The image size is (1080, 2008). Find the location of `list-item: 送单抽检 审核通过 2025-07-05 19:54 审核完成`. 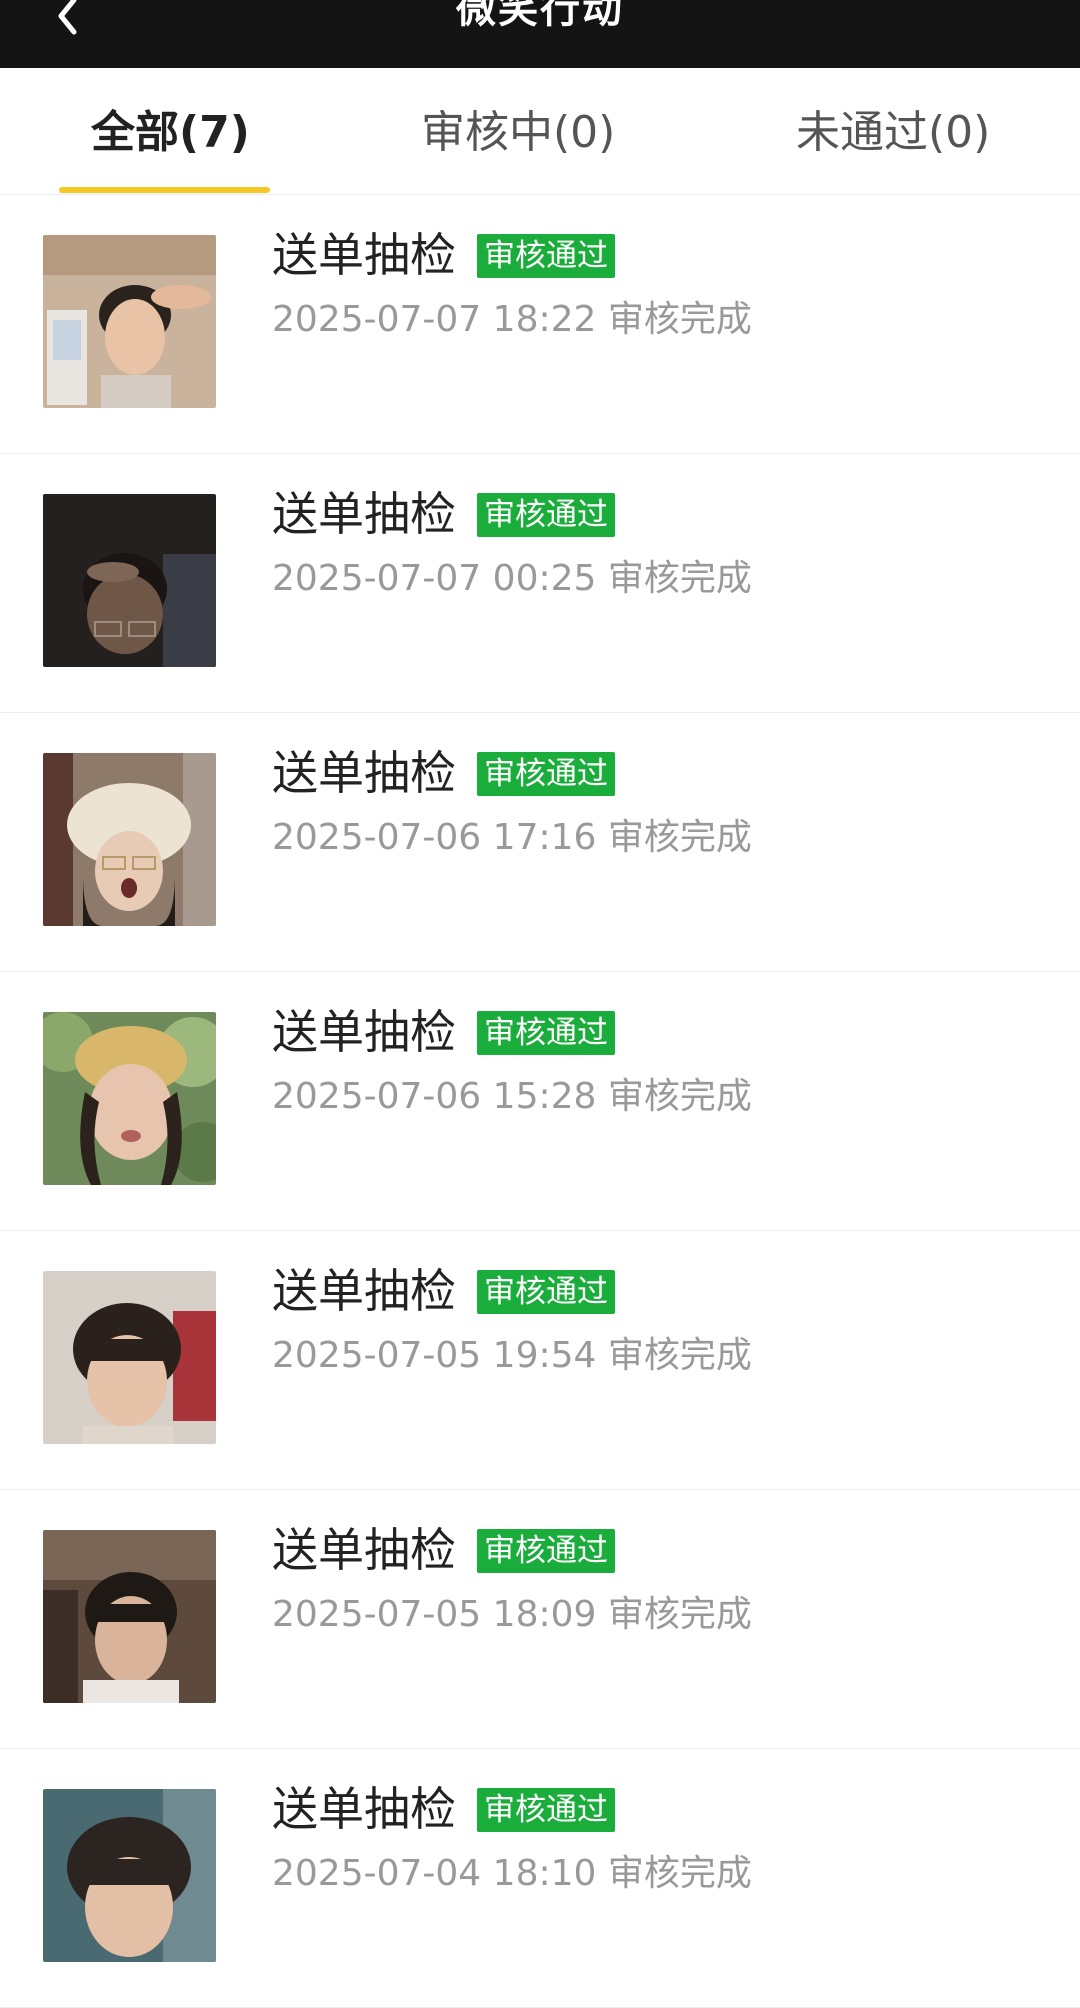

list-item: 送单抽检 审核通过 2025-07-05 19:54 审核完成 is located at coordinates (540, 1360).